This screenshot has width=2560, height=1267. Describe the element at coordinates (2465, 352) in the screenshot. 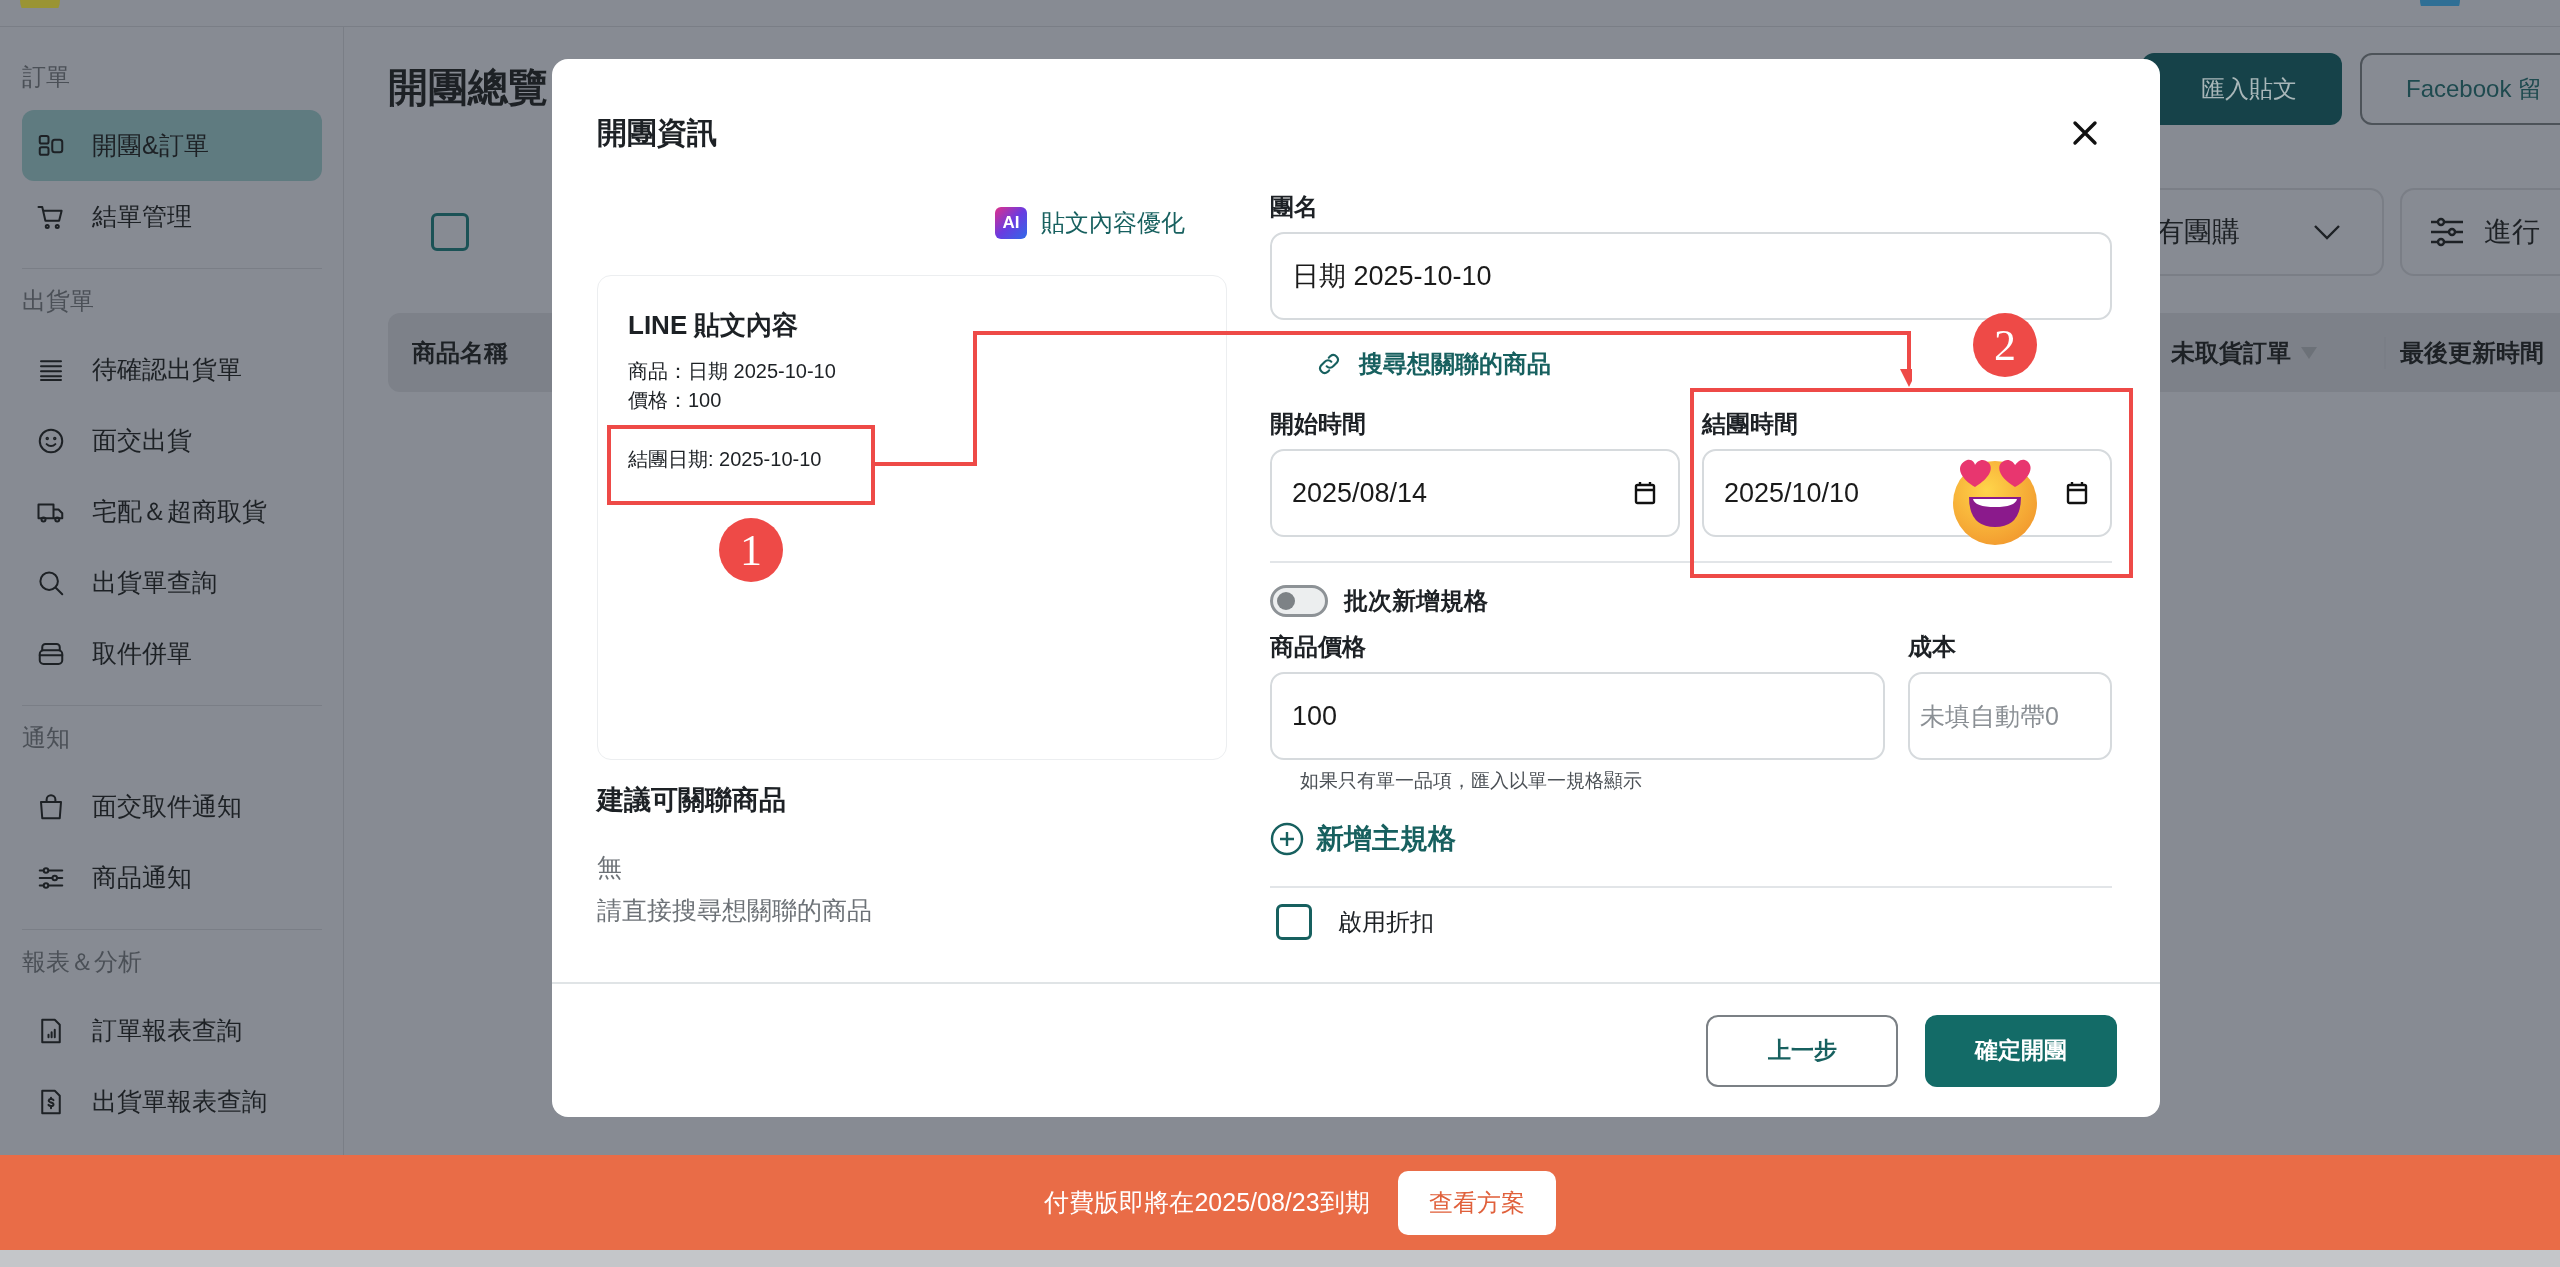

I see `column-header: 最後更新時間` at that location.